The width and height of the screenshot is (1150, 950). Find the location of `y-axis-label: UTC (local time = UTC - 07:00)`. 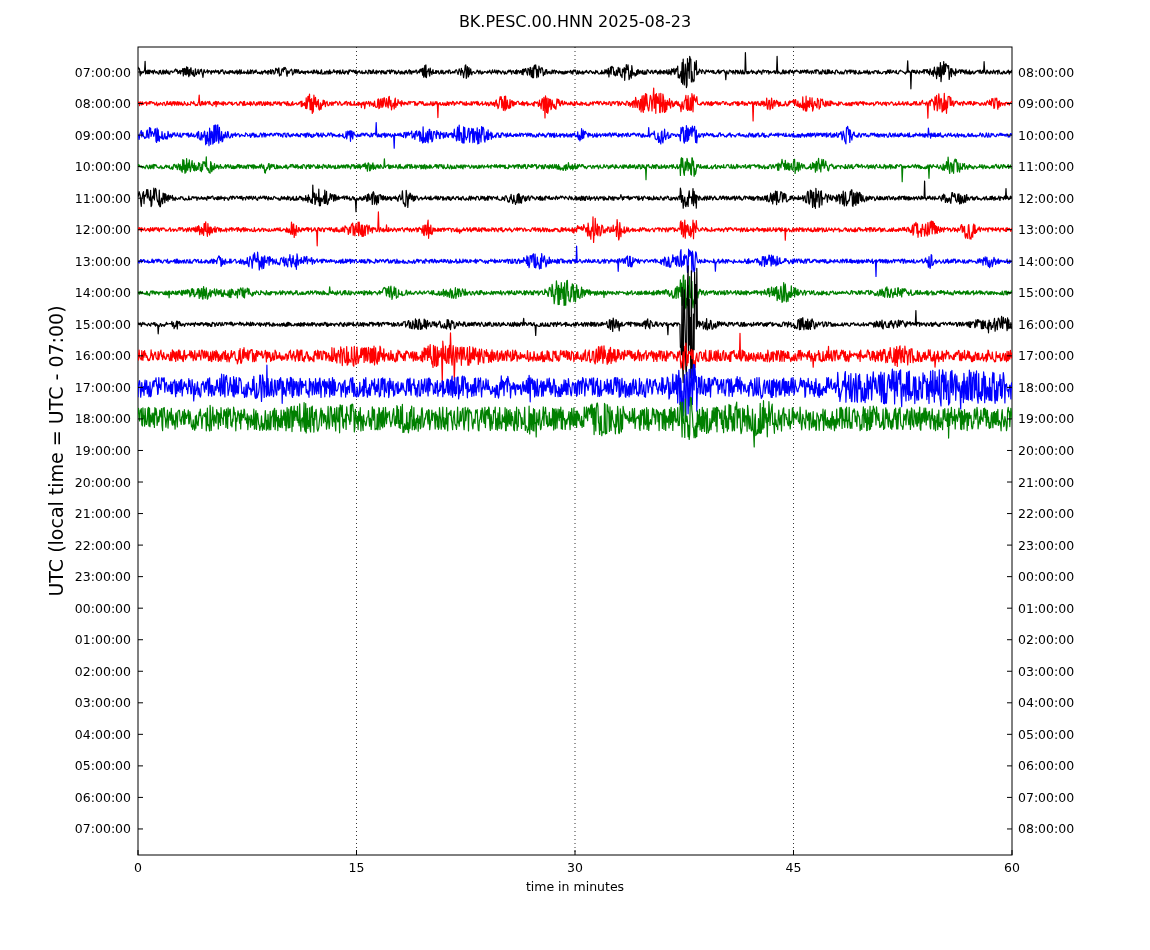

y-axis-label: UTC (local time = UTC - 07:00) is located at coordinates (56, 451).